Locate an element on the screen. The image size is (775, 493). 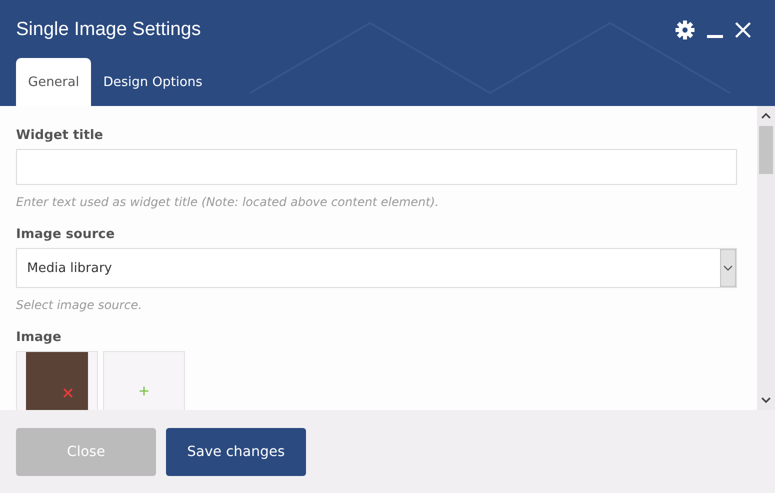
tab: Design Options is located at coordinates (152, 82).